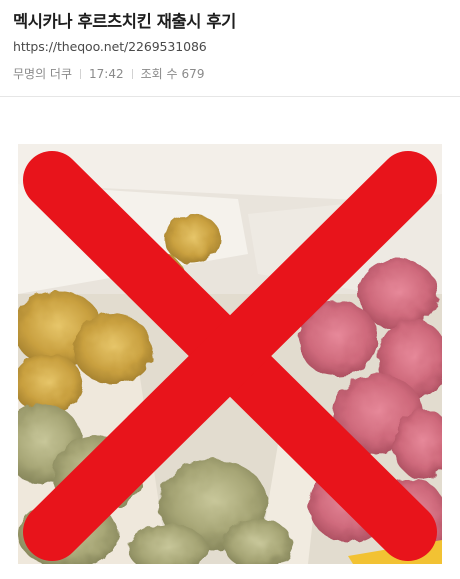  I want to click on views-label: 조회 수, so click(159, 74).